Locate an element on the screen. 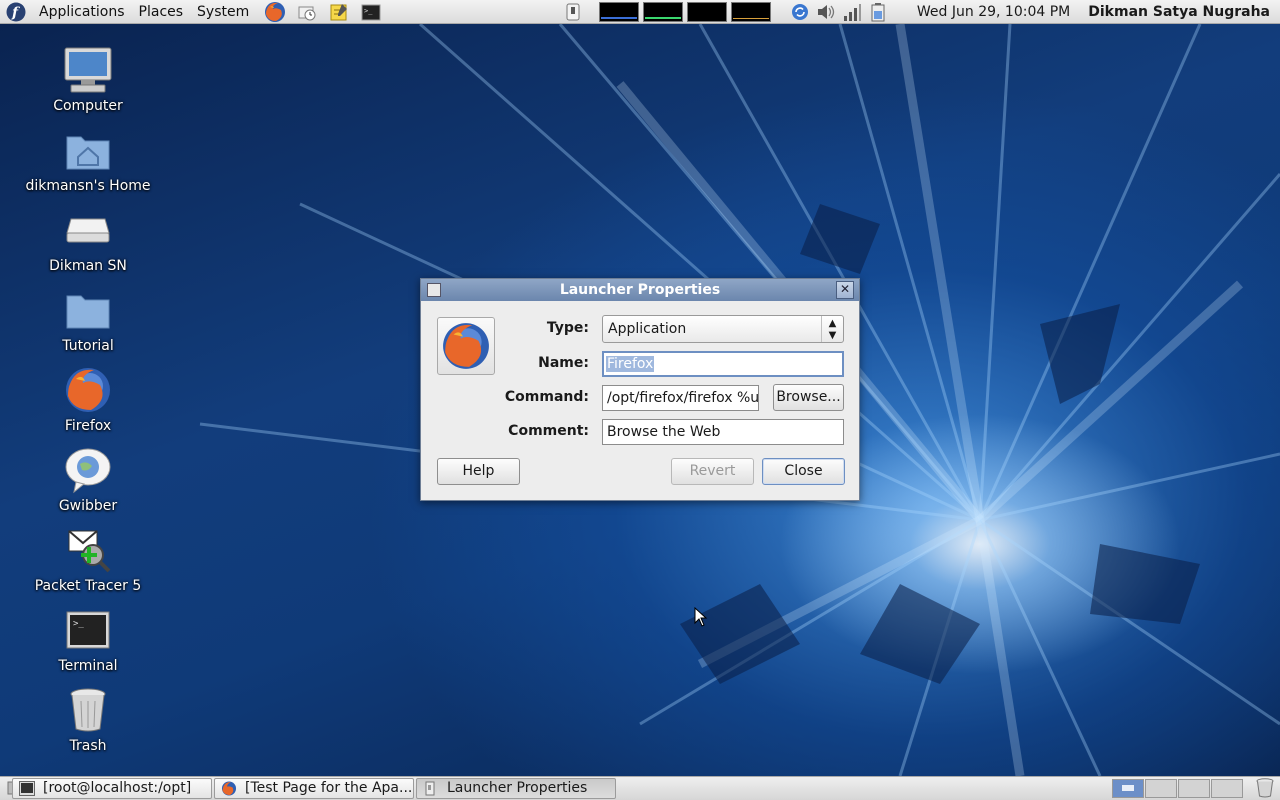 The image size is (1280, 800). main-menu: Applications Places System is located at coordinates (144, 12).